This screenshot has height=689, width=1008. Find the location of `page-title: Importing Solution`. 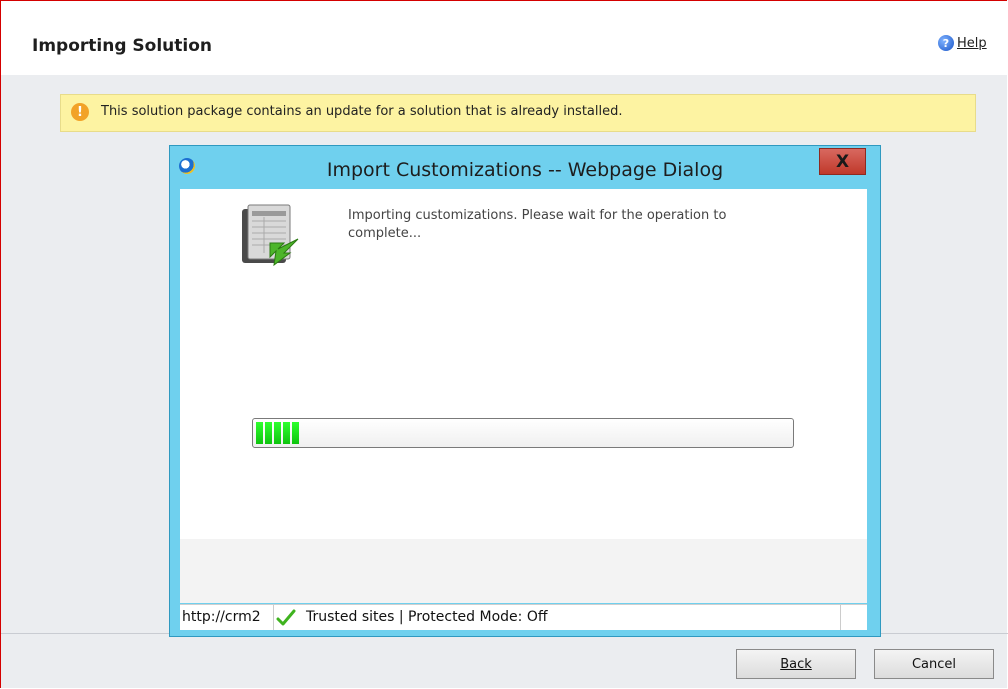

page-title: Importing Solution is located at coordinates (122, 46).